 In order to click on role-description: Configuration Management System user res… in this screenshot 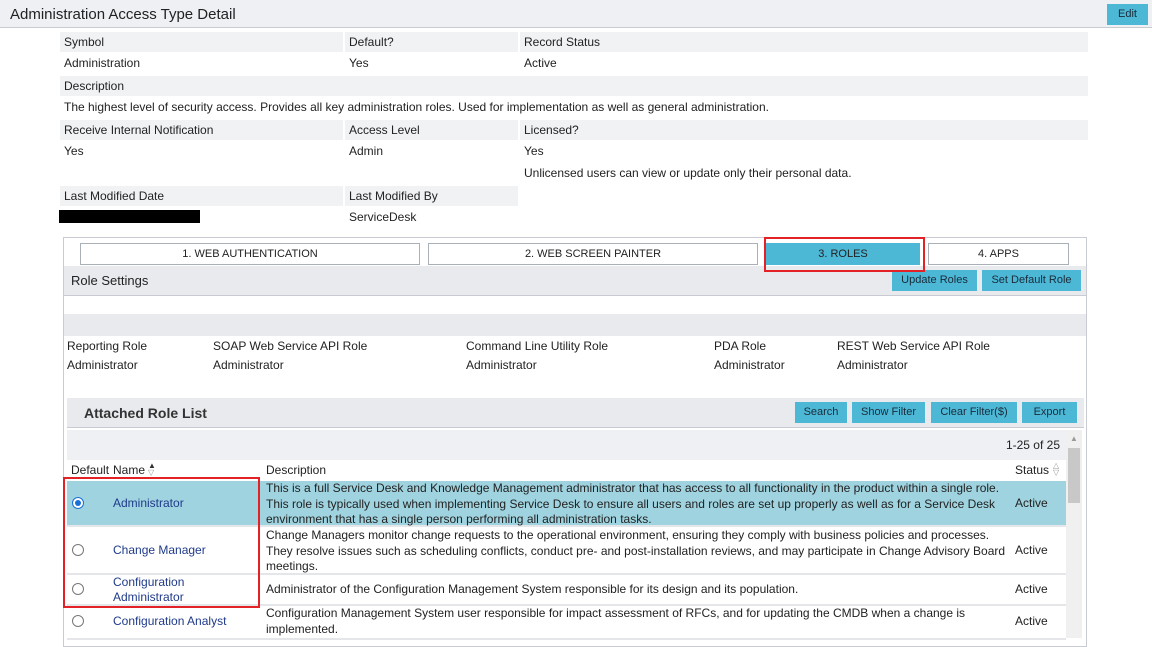, I will do `click(616, 621)`.